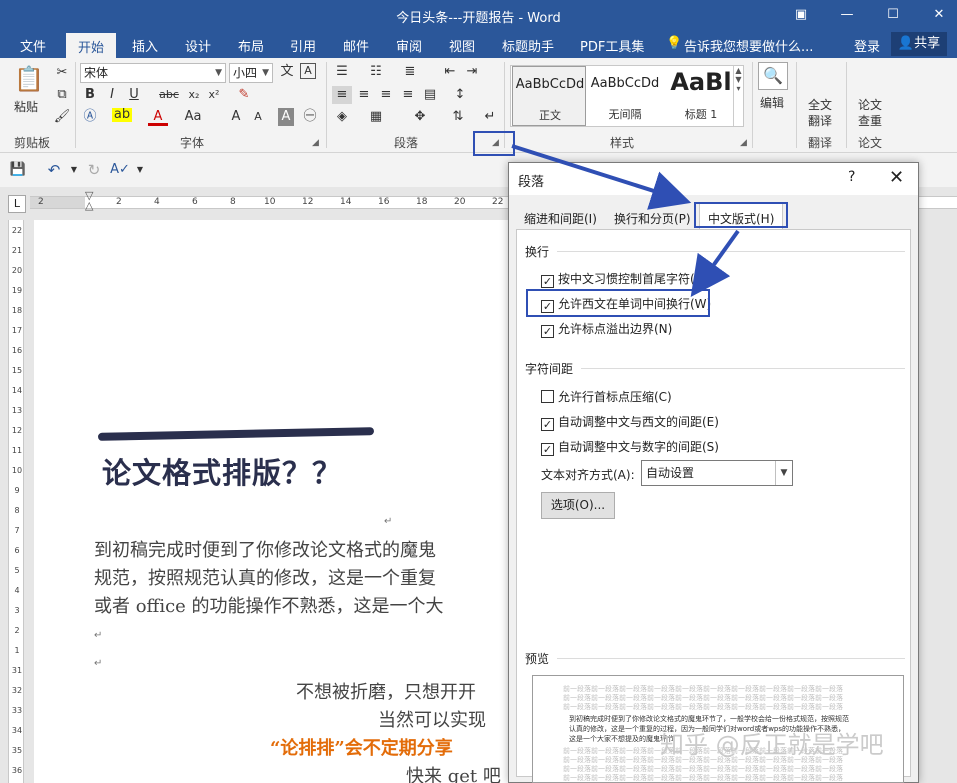  I want to click on dialog-close-button: ✕, so click(896, 177).